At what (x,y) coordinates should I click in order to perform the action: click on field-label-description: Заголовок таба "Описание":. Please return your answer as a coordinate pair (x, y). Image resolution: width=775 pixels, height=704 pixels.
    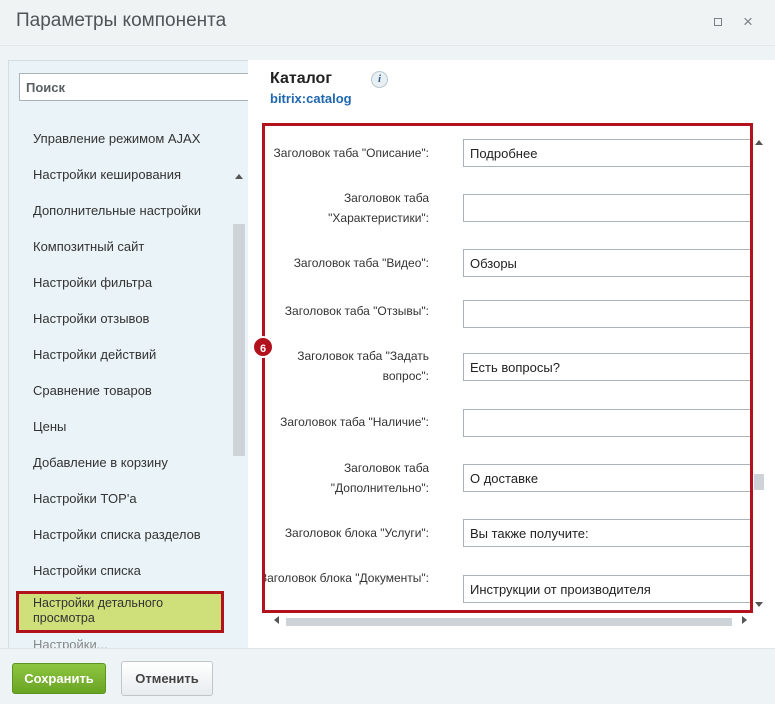
    Looking at the image, I should click on (351, 153).